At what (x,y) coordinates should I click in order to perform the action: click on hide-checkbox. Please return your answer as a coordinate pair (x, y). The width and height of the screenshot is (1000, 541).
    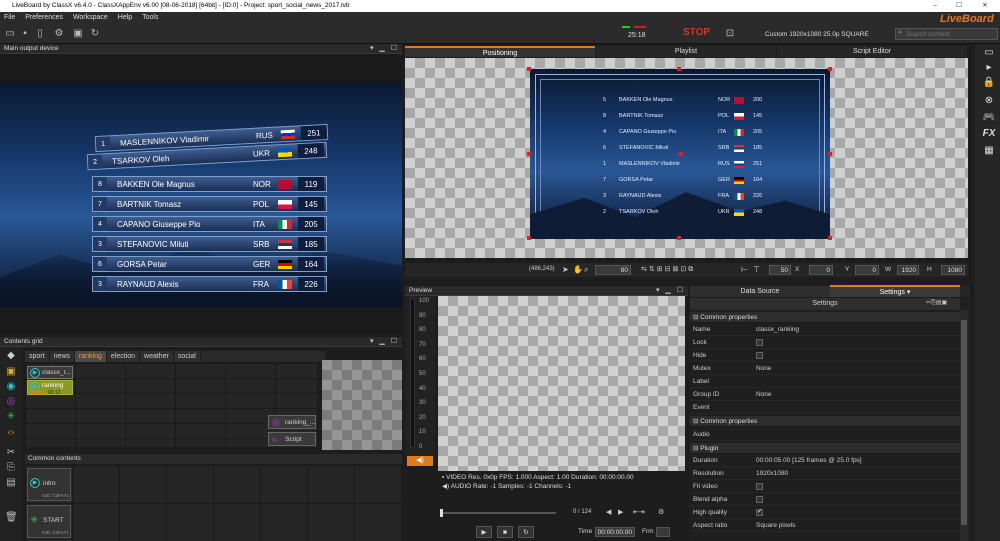
    Looking at the image, I should click on (759, 355).